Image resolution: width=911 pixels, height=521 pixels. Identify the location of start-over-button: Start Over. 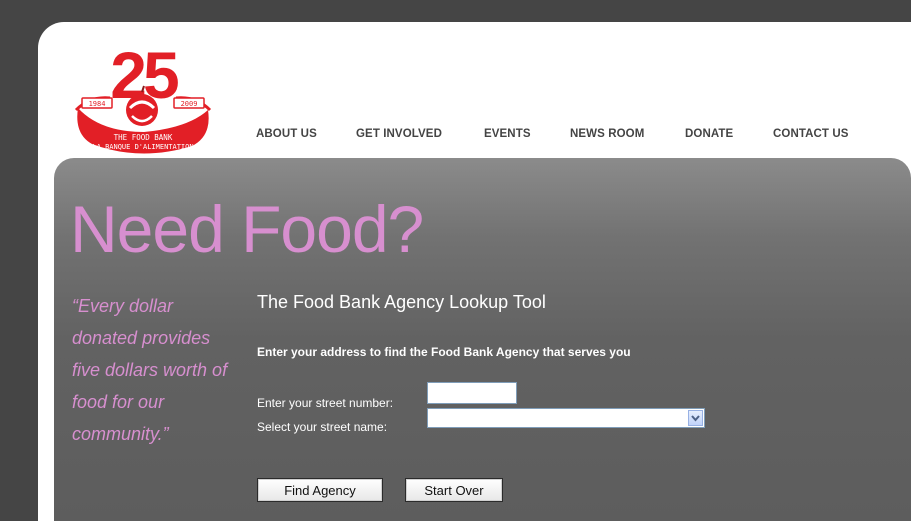
(454, 490).